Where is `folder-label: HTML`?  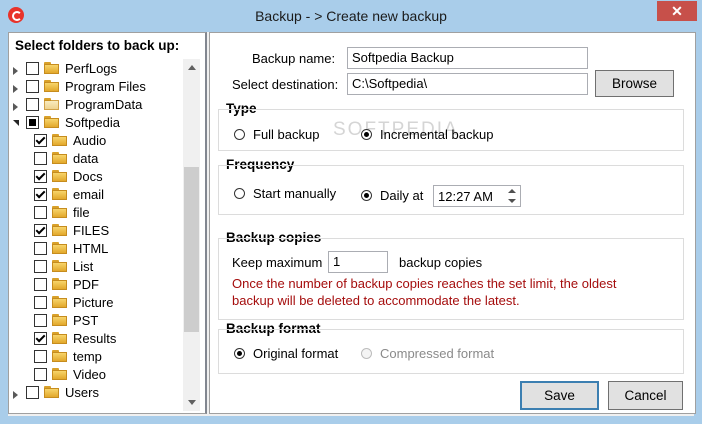 folder-label: HTML is located at coordinates (91, 248).